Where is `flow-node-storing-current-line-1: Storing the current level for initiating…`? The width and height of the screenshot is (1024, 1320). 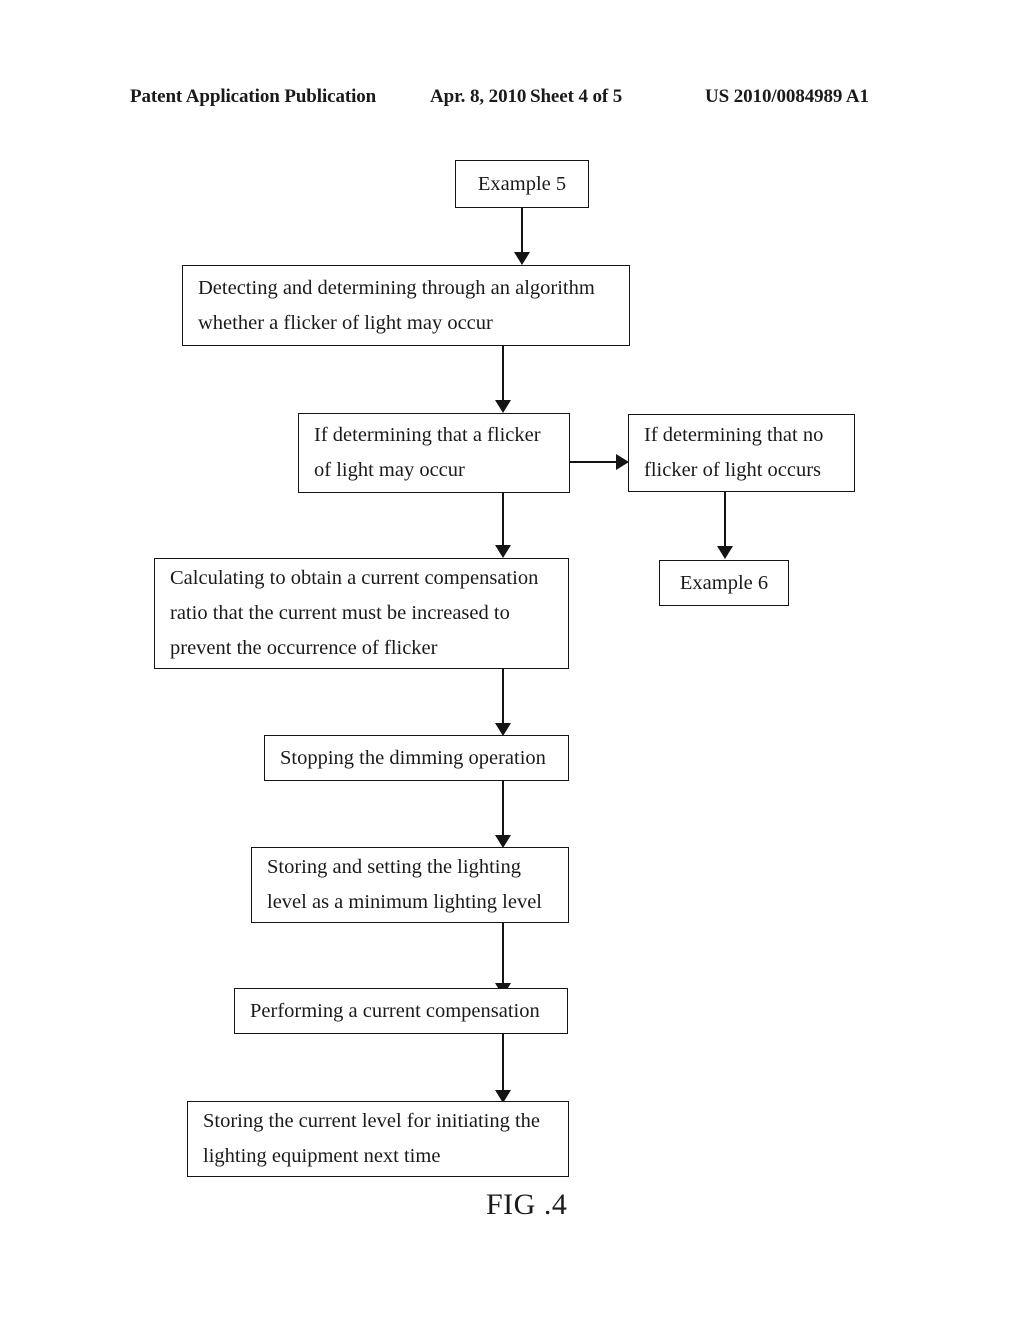 flow-node-storing-current-line-1: Storing the current level for initiating… is located at coordinates (372, 1121).